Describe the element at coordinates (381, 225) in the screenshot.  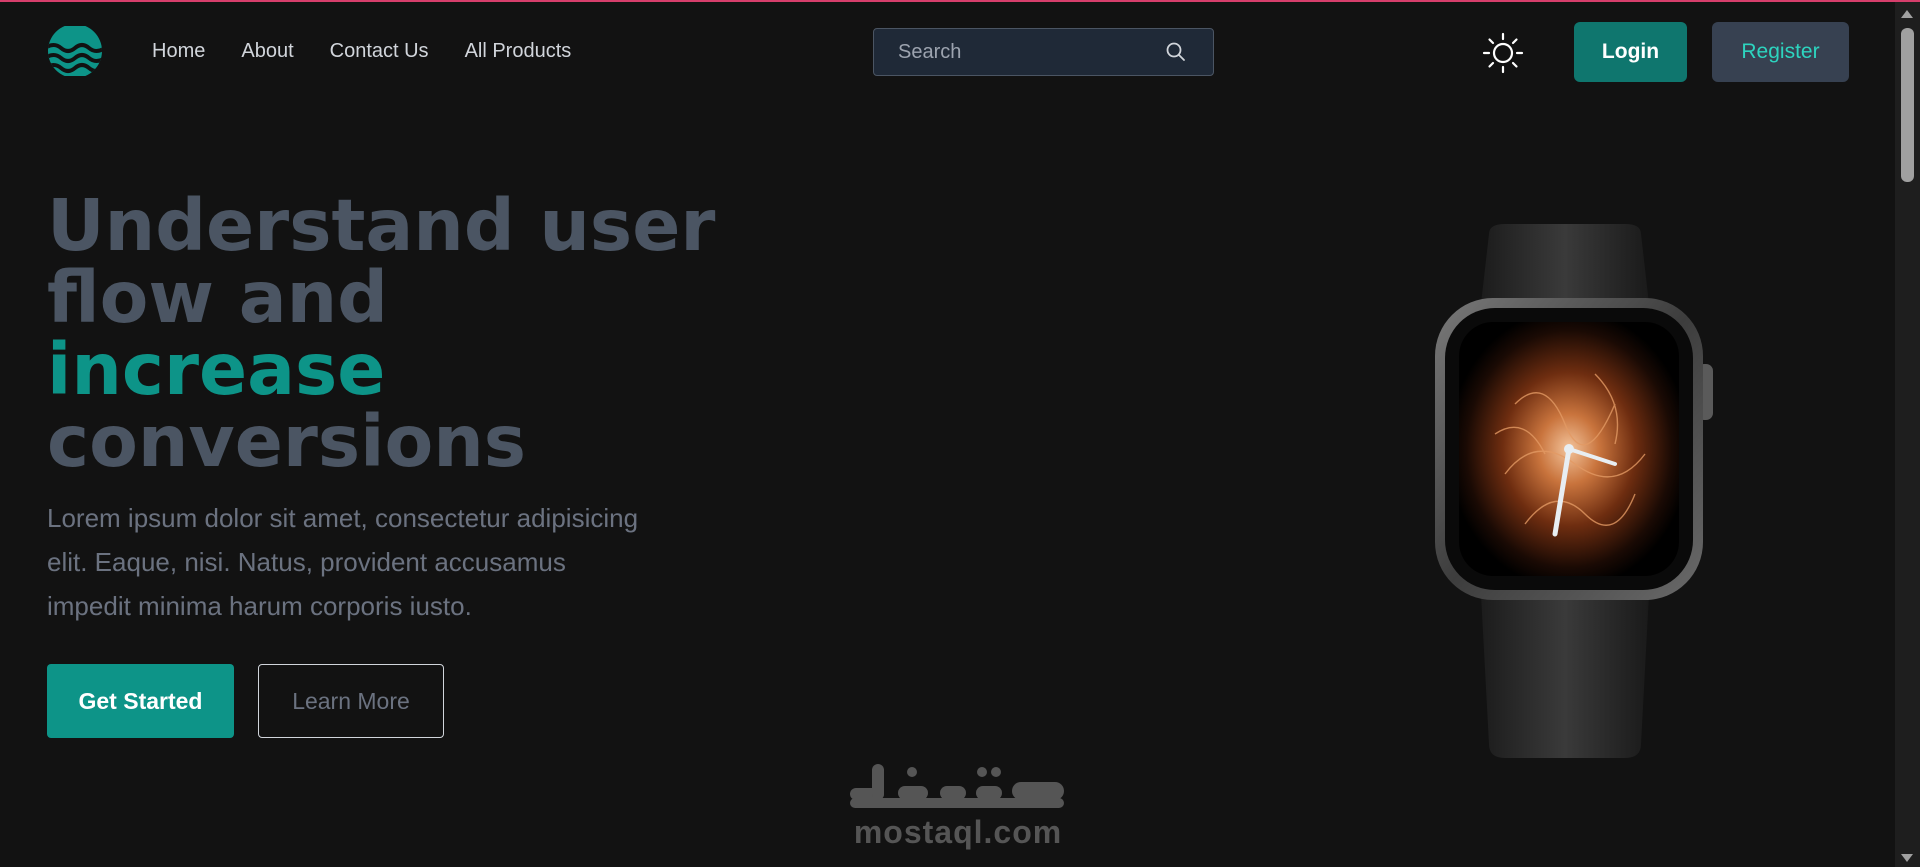
I see `hero-title-line-1: Understand user` at that location.